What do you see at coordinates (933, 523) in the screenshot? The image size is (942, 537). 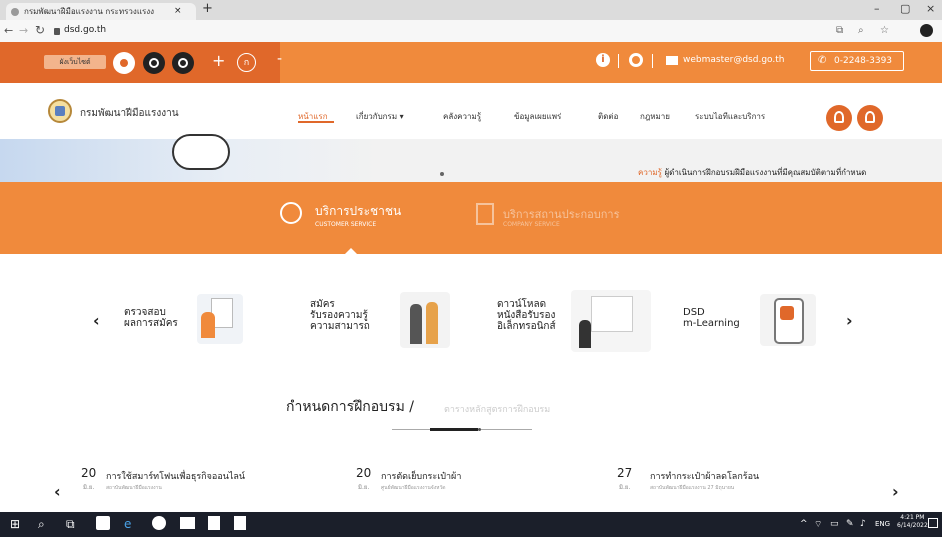 I see `notification-icon` at bounding box center [933, 523].